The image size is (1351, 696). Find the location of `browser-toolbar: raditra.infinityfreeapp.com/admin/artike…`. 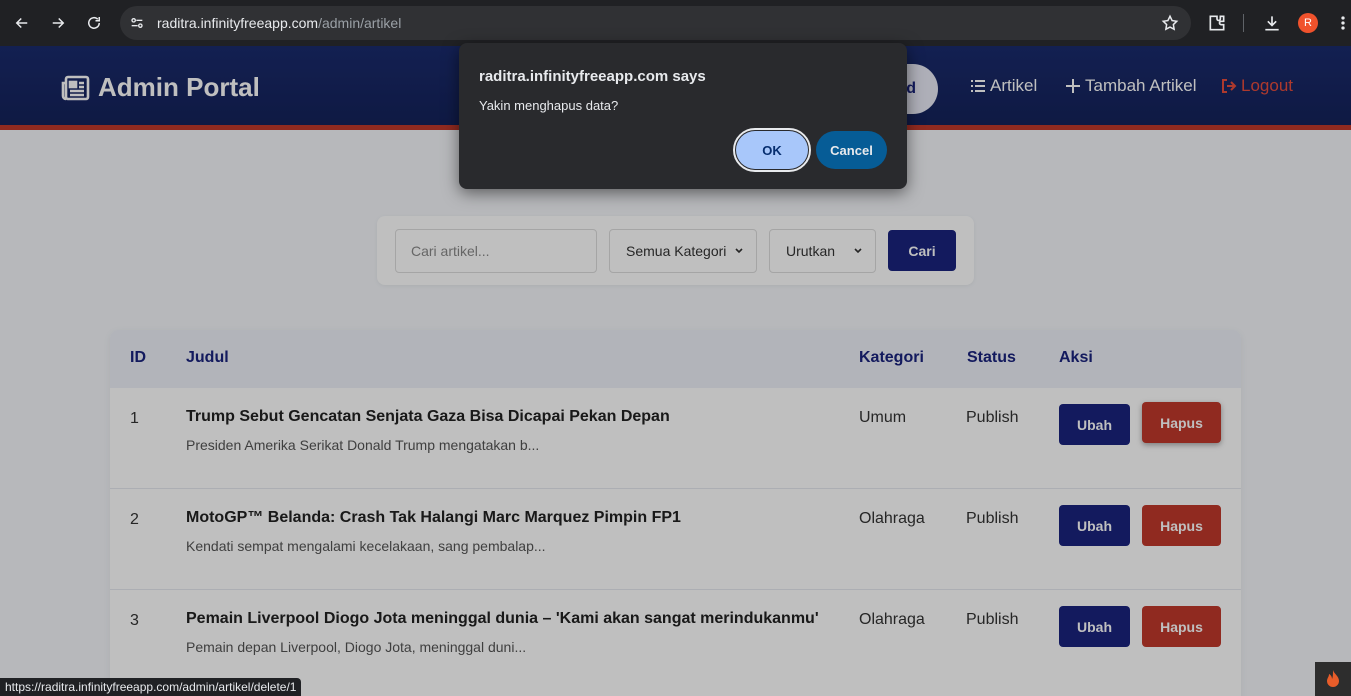

browser-toolbar: raditra.infinityfreeapp.com/admin/artike… is located at coordinates (675, 23).